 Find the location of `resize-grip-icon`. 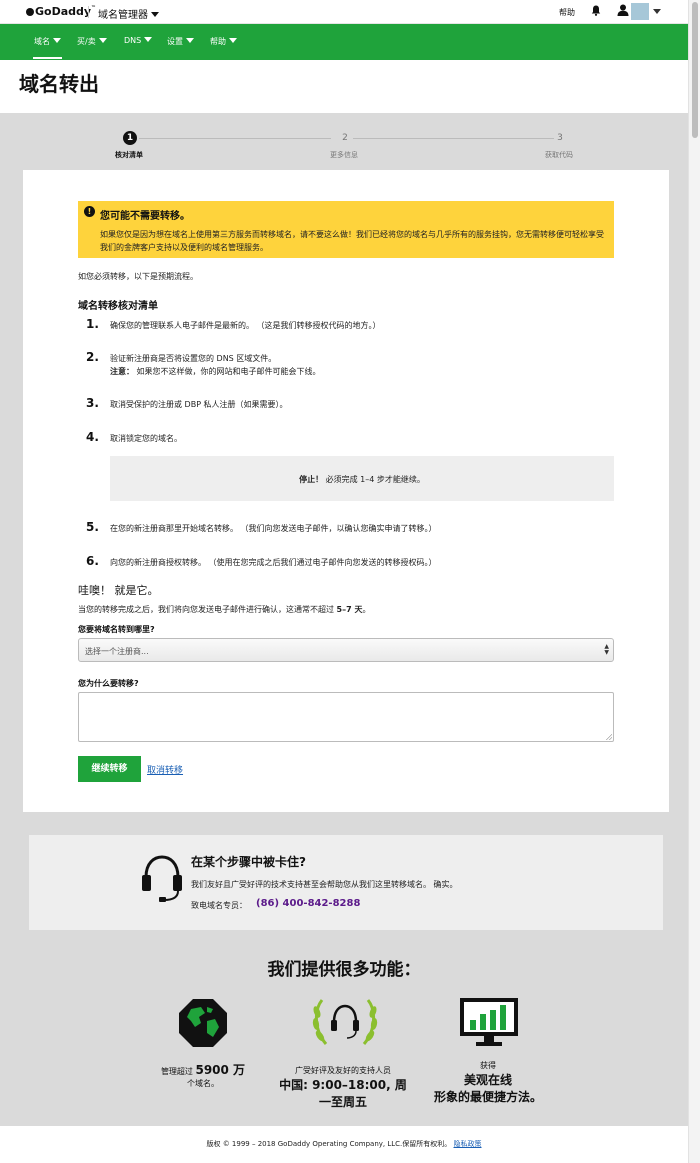

resize-grip-icon is located at coordinates (609, 737).